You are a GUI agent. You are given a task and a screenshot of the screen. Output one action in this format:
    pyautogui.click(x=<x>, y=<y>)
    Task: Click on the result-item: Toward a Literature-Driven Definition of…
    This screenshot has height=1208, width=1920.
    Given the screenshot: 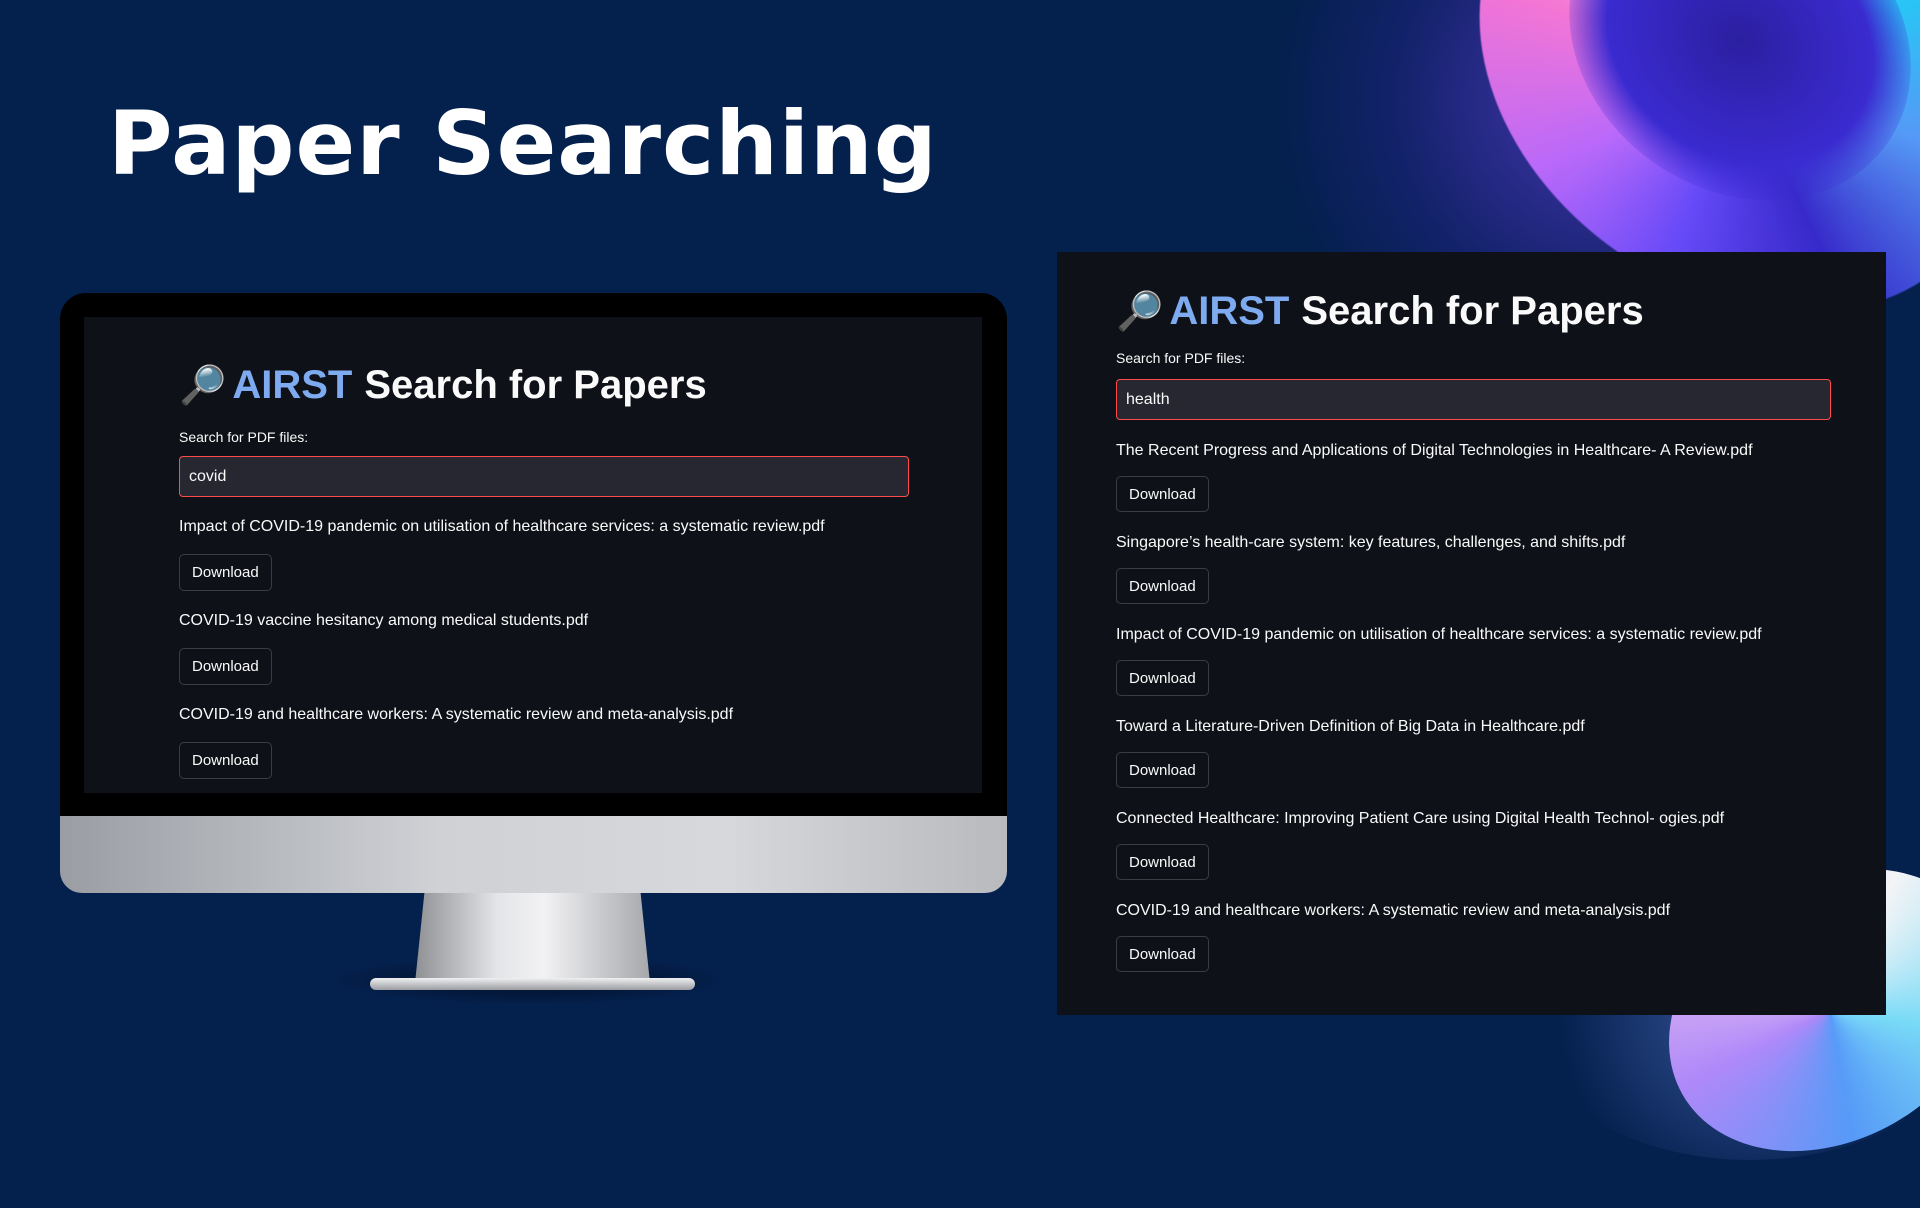 What is the action you would take?
    pyautogui.click(x=1476, y=753)
    